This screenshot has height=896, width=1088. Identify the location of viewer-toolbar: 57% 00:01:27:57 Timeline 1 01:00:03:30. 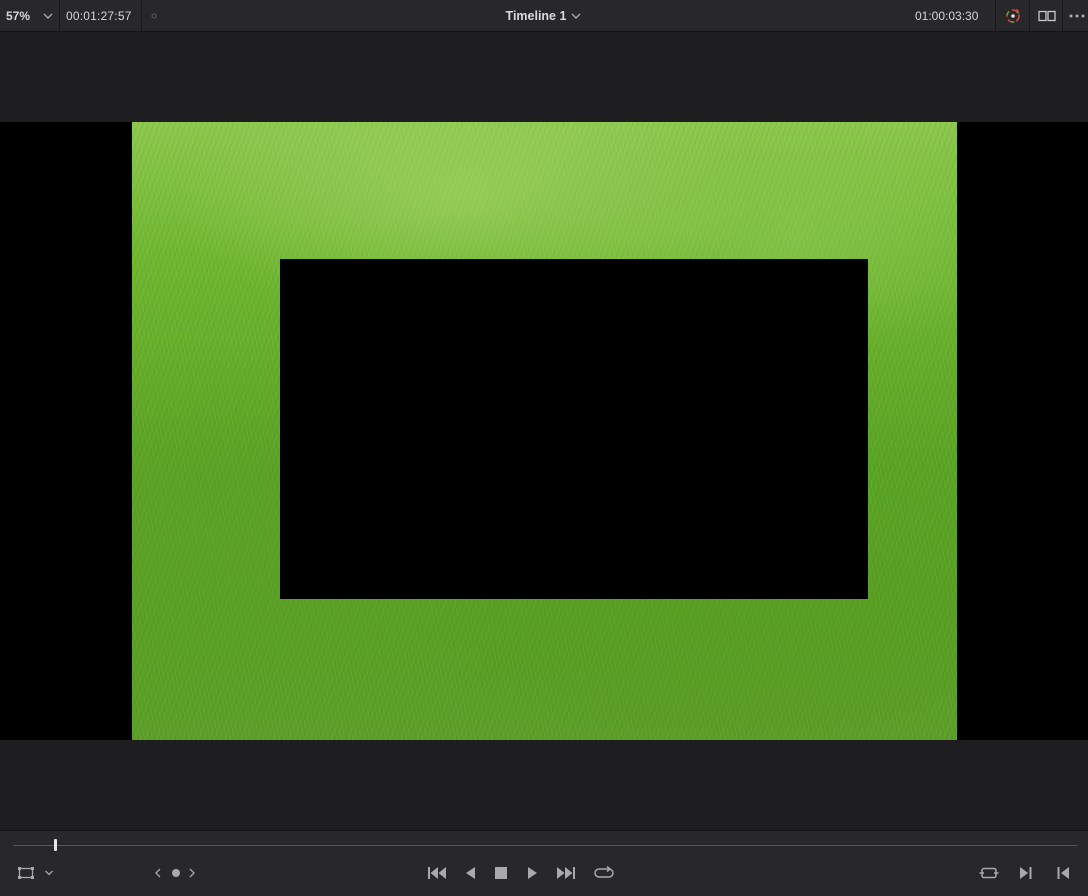
(544, 16).